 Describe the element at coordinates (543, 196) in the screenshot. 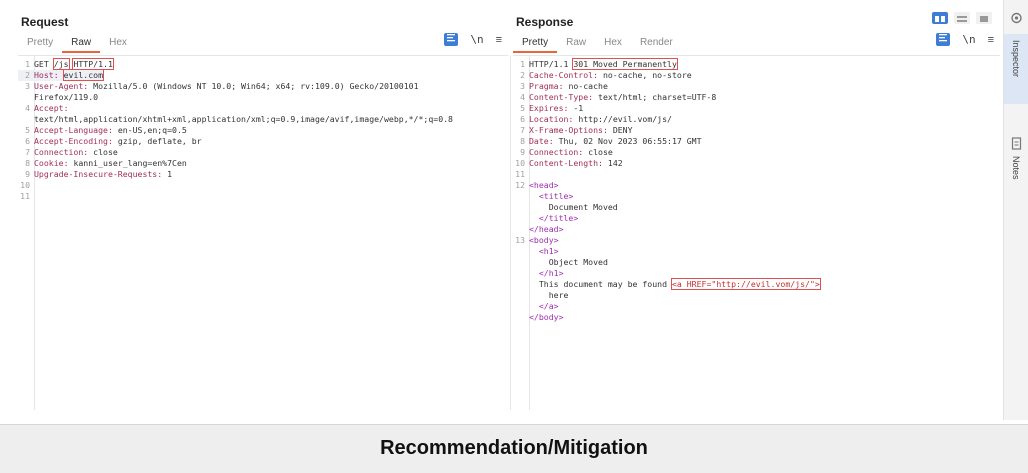

I see `response-line: <title>` at that location.